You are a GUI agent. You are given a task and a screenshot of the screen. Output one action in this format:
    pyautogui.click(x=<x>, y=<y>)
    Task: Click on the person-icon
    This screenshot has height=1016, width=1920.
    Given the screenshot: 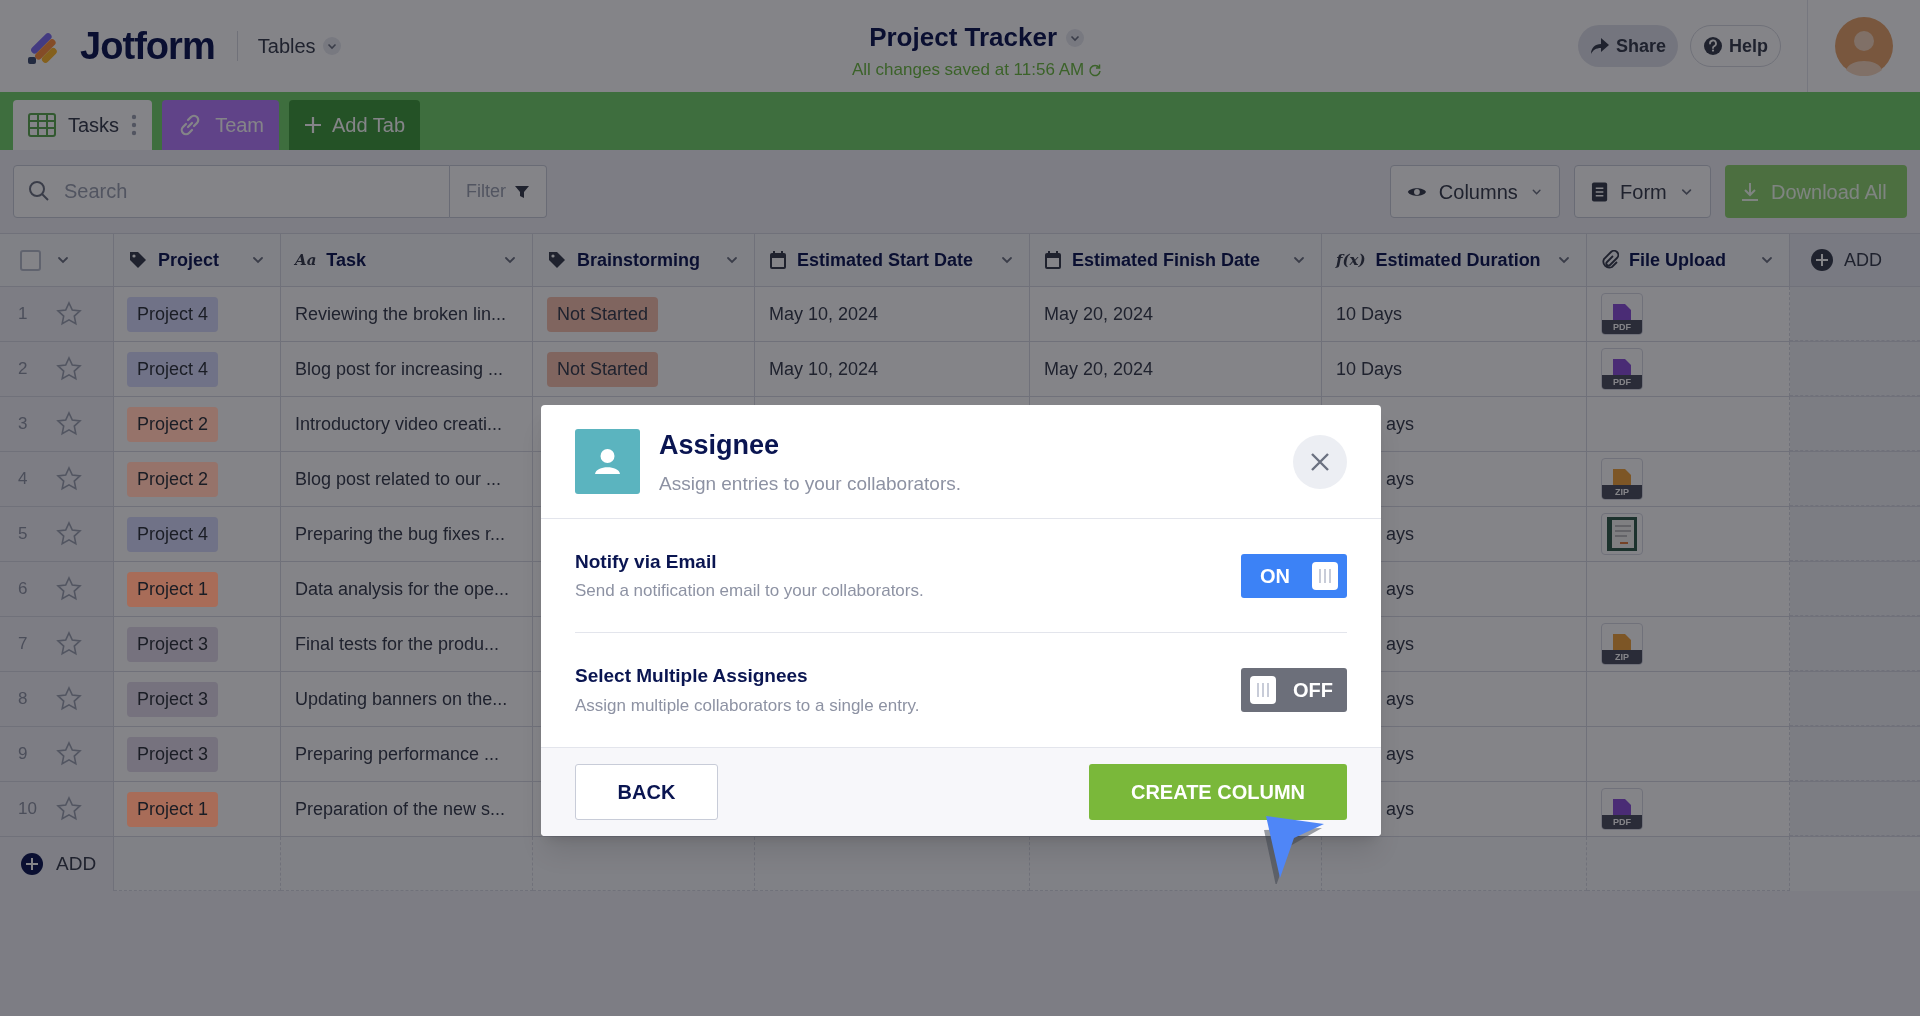 What is the action you would take?
    pyautogui.click(x=607, y=461)
    